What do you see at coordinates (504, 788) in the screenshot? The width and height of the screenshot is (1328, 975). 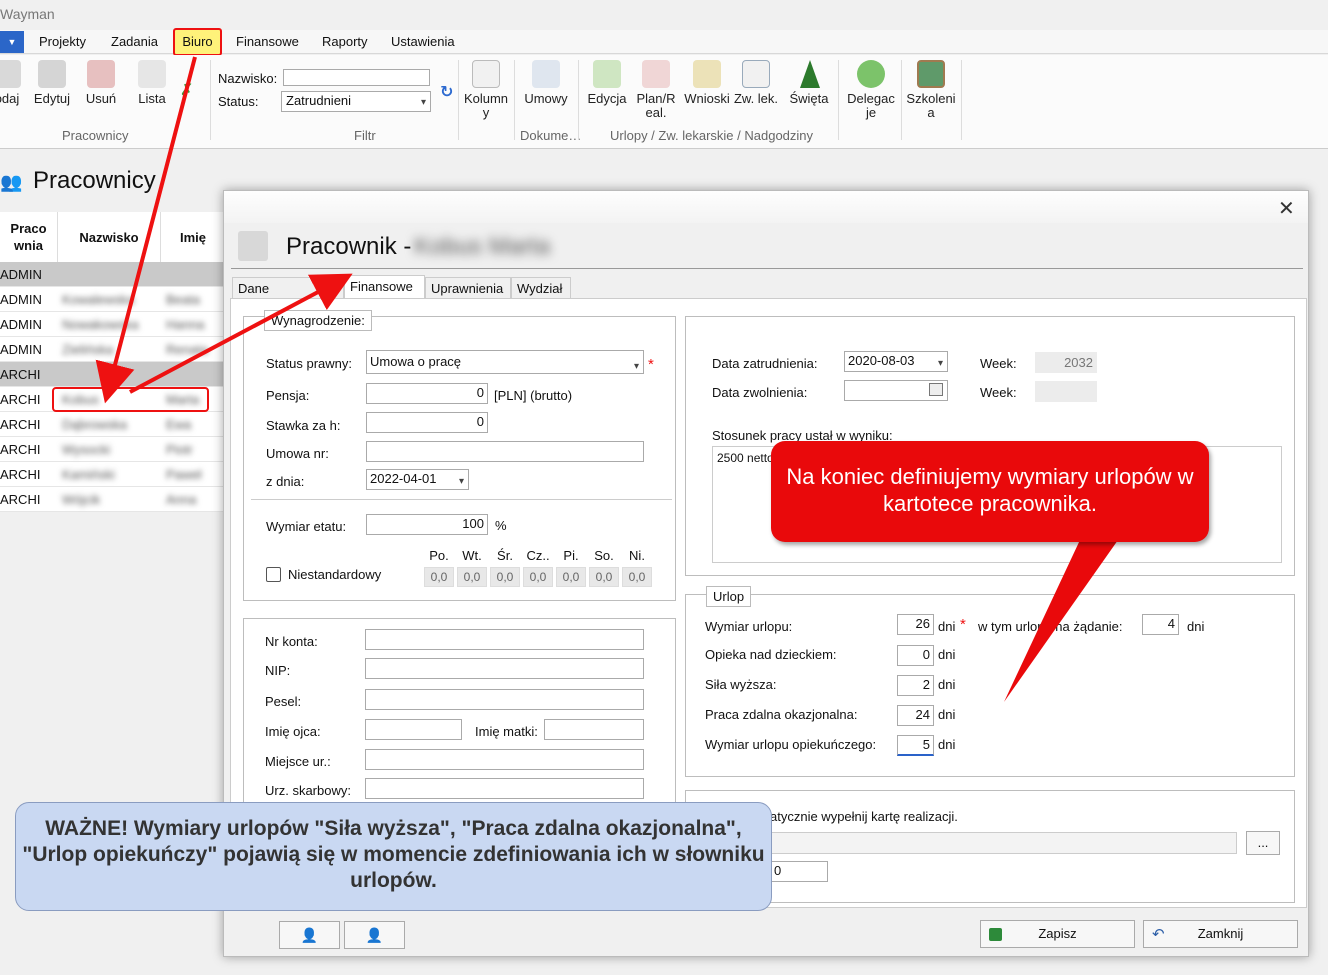 I see `urz-skarbowy-input` at bounding box center [504, 788].